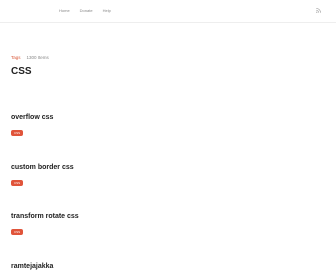  Describe the element at coordinates (45, 225) in the screenshot. I see `post-item: transform rotate css CSS` at that location.